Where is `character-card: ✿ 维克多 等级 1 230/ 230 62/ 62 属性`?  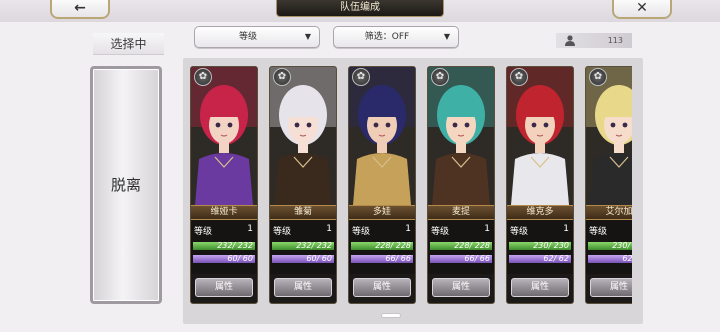
character-card: ✿ 维克多 等级 1 230/ 230 62/ 62 属性 is located at coordinates (540, 185).